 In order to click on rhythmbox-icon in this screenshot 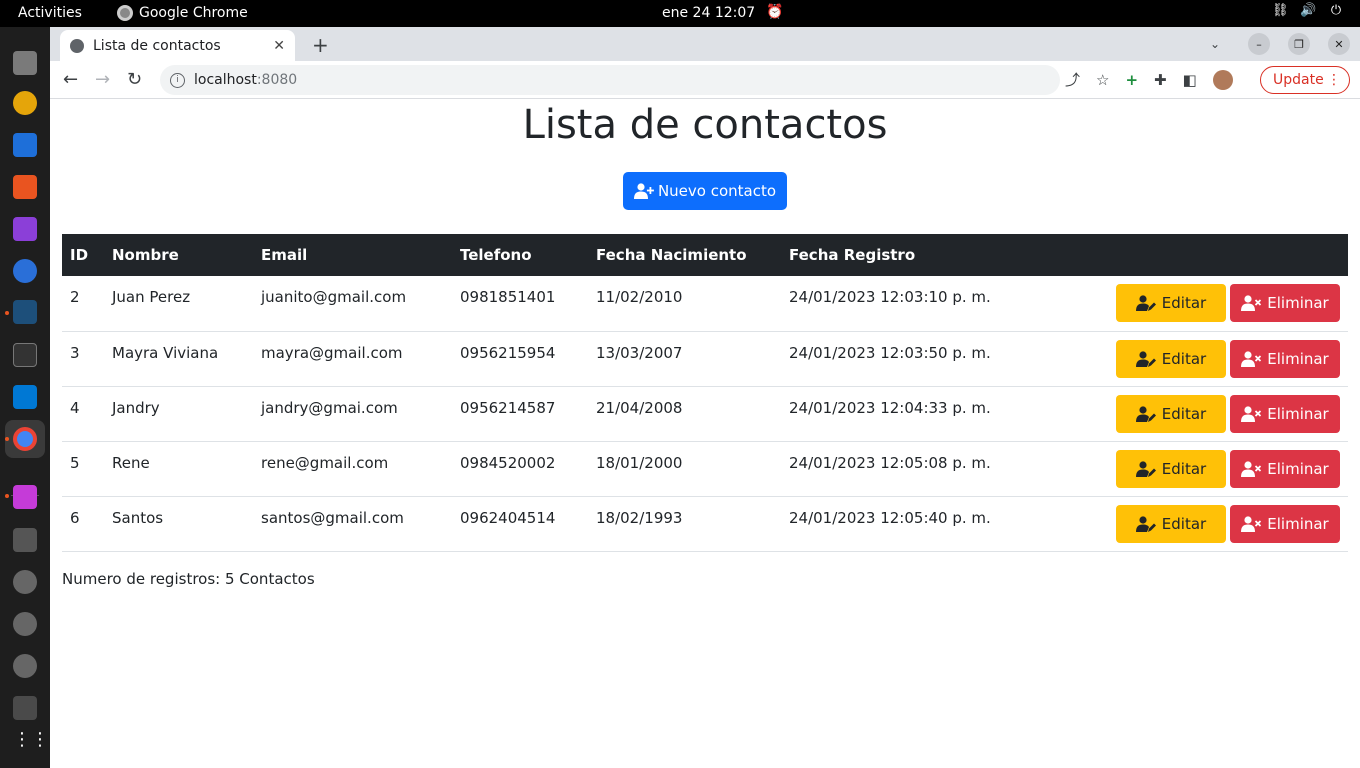, I will do `click(25, 103)`.